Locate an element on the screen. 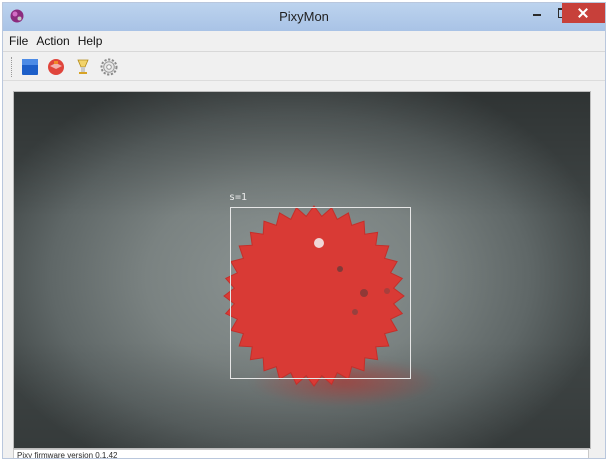 This screenshot has height=461, width=608. status-bar: Pixy firmware version 0.1.42 is located at coordinates (301, 453).